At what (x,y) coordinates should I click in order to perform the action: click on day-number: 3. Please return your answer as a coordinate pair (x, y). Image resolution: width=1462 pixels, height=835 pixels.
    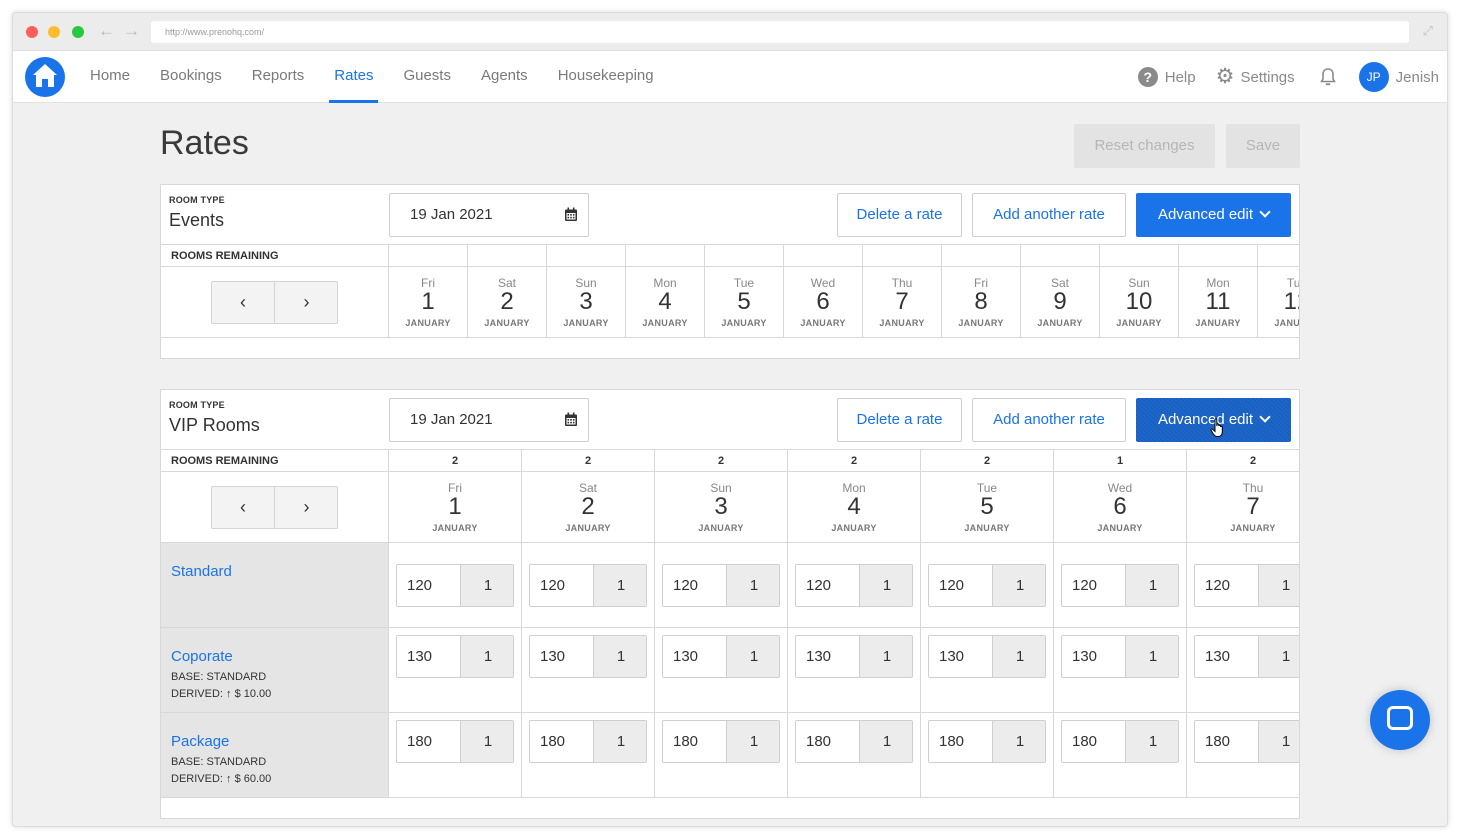
    Looking at the image, I should click on (586, 301).